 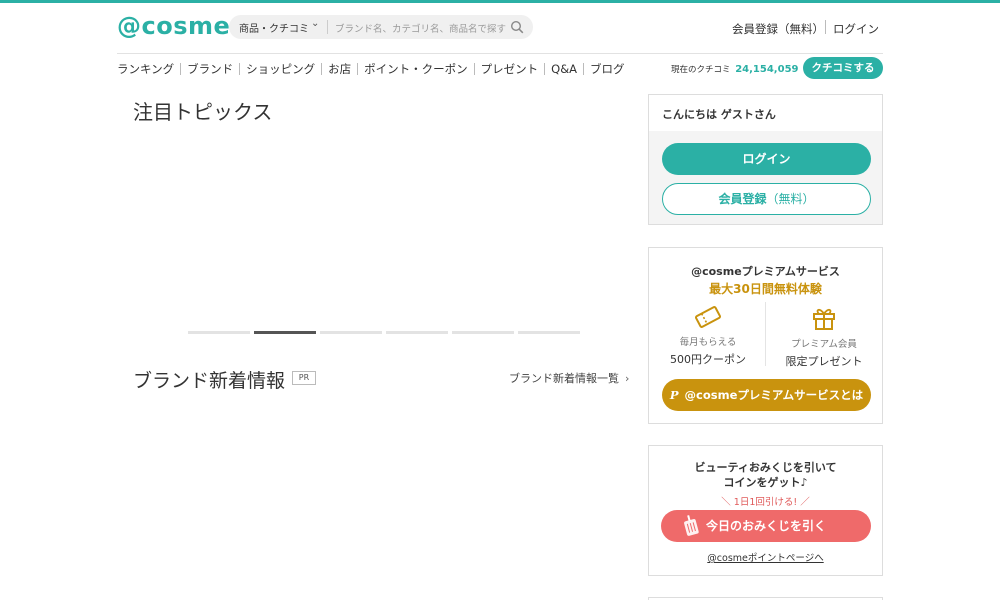 What do you see at coordinates (856, 29) in the screenshot?
I see `login-link: ログイン` at bounding box center [856, 29].